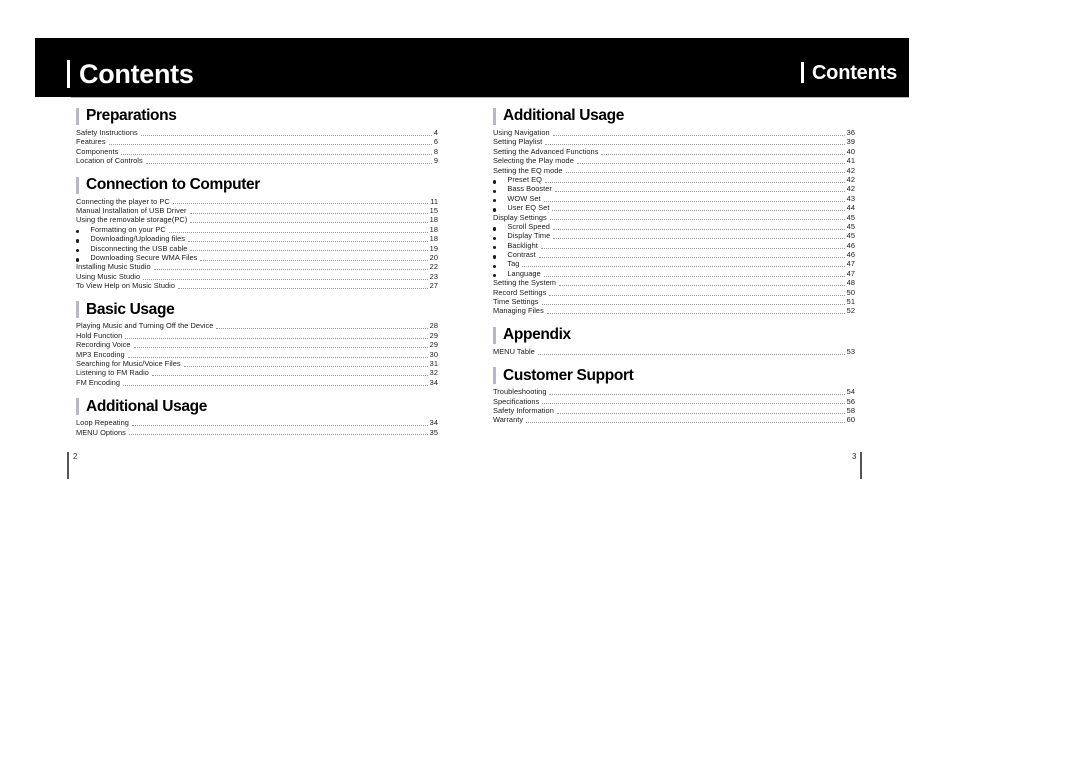  I want to click on toc-entry: Setting the EQ mode 42, so click(674, 170).